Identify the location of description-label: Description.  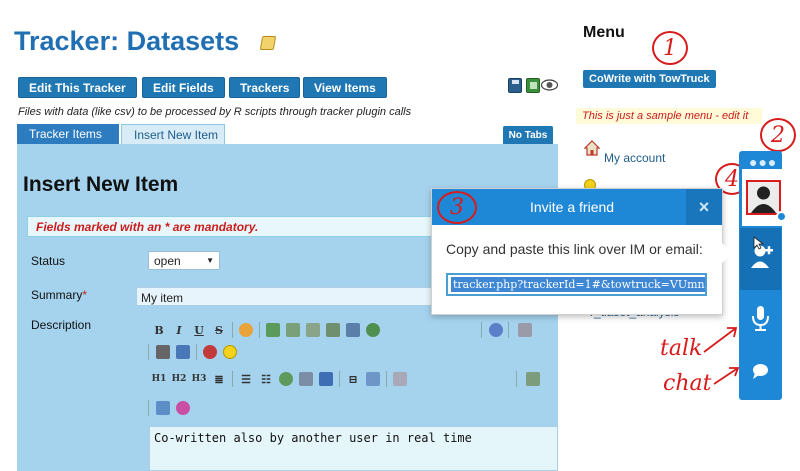
(61, 325).